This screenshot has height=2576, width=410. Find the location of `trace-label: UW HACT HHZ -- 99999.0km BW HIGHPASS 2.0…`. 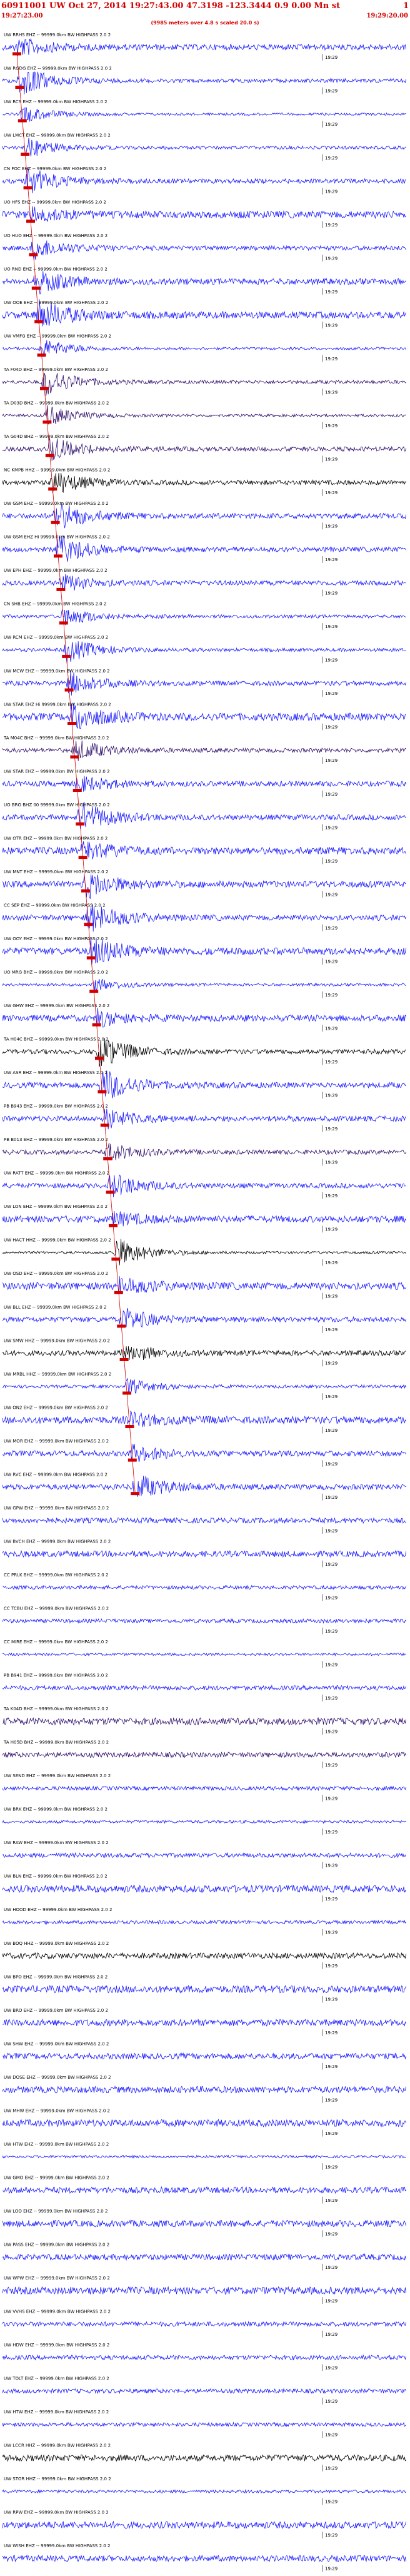

trace-label: UW HACT HHZ -- 99999.0km BW HIGHPASS 2.0… is located at coordinates (57, 1240).